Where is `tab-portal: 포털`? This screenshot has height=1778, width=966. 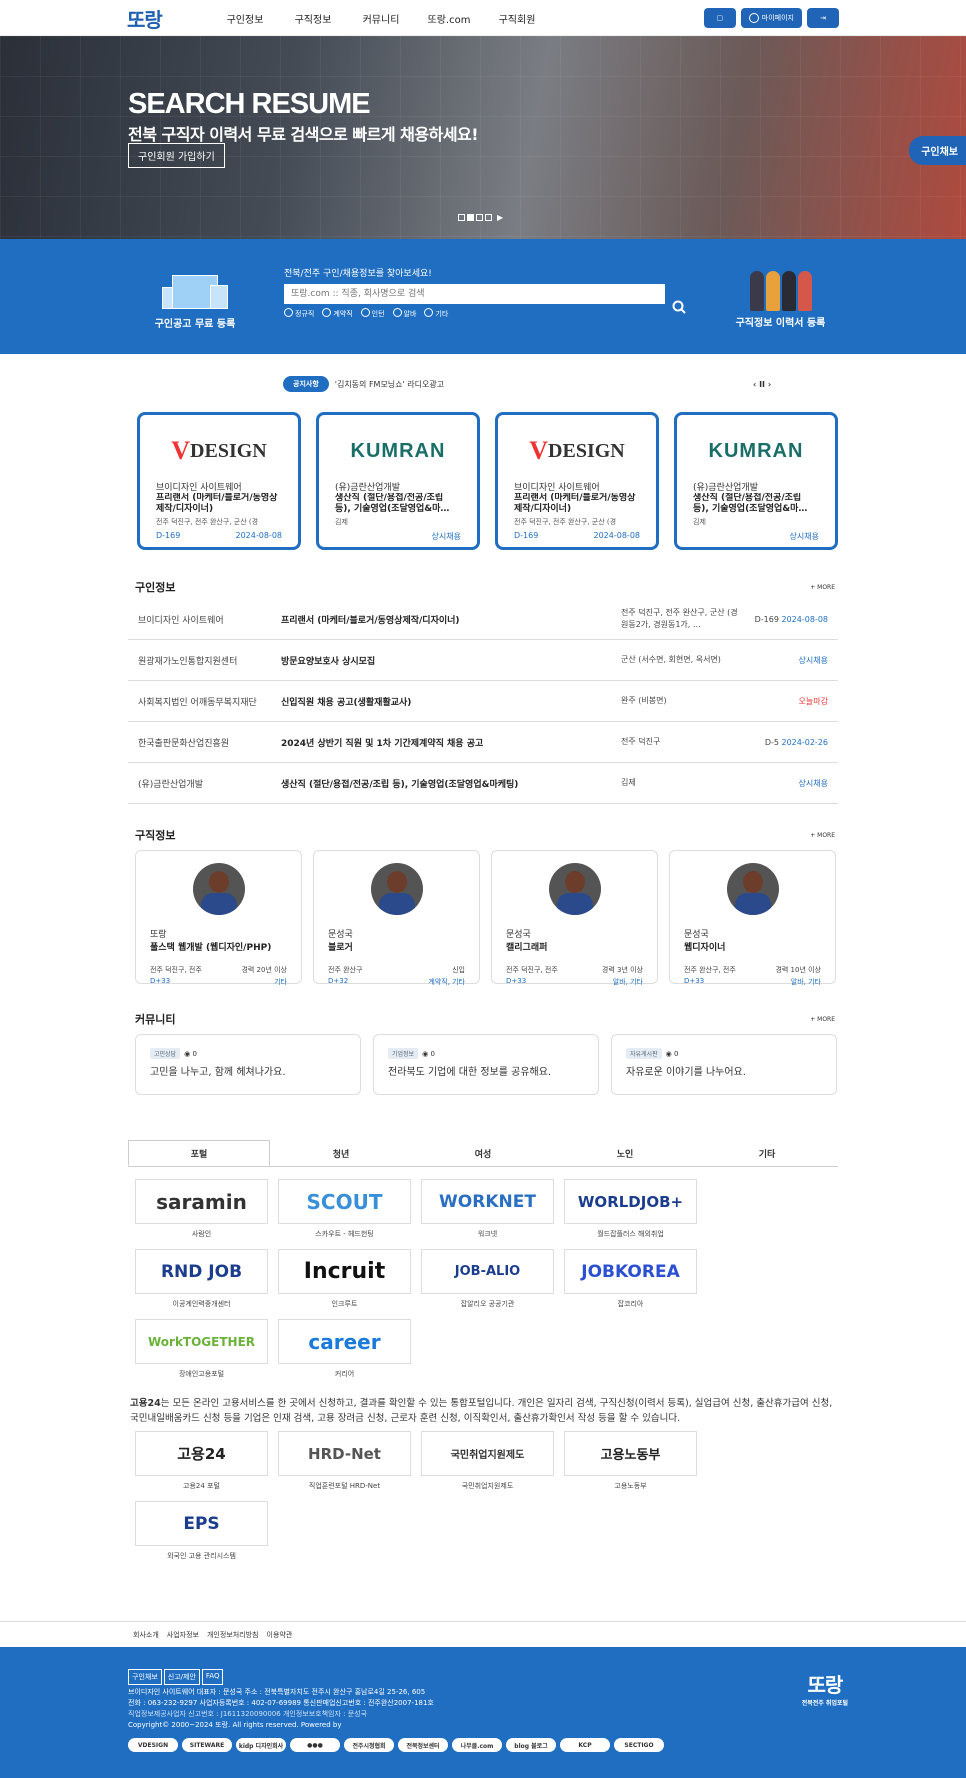 tab-portal: 포털 is located at coordinates (199, 1153).